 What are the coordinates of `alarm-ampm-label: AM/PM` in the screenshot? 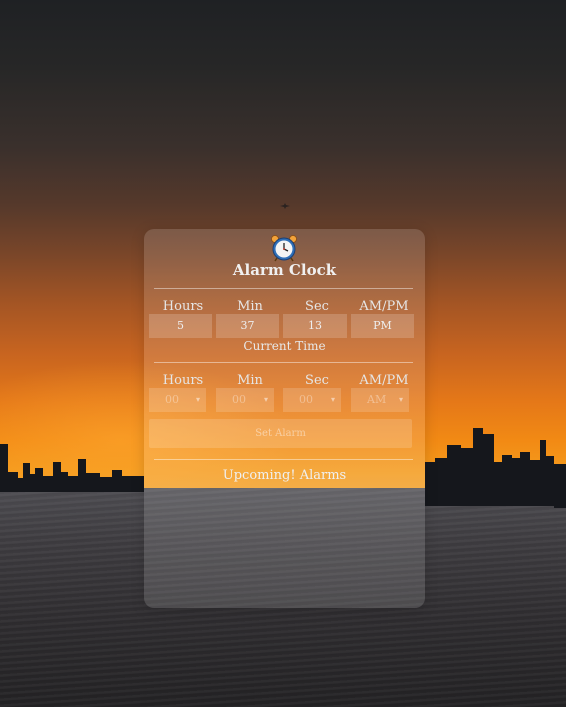 It's located at (384, 380).